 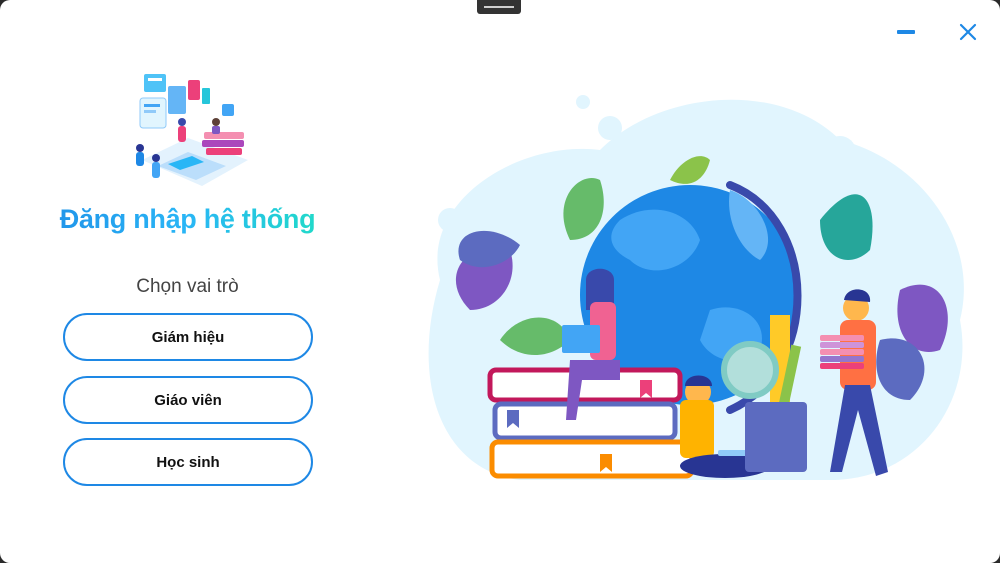 What do you see at coordinates (187, 286) in the screenshot?
I see `role-prompt: Chọn vai trò` at bounding box center [187, 286].